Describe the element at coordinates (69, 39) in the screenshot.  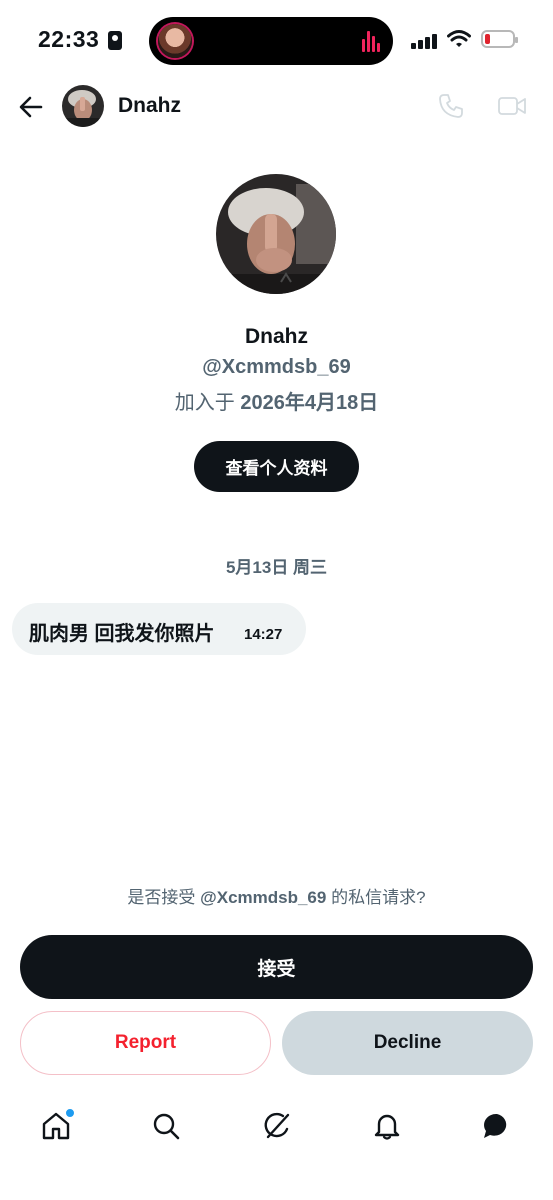
I see `status-time: 22:33` at that location.